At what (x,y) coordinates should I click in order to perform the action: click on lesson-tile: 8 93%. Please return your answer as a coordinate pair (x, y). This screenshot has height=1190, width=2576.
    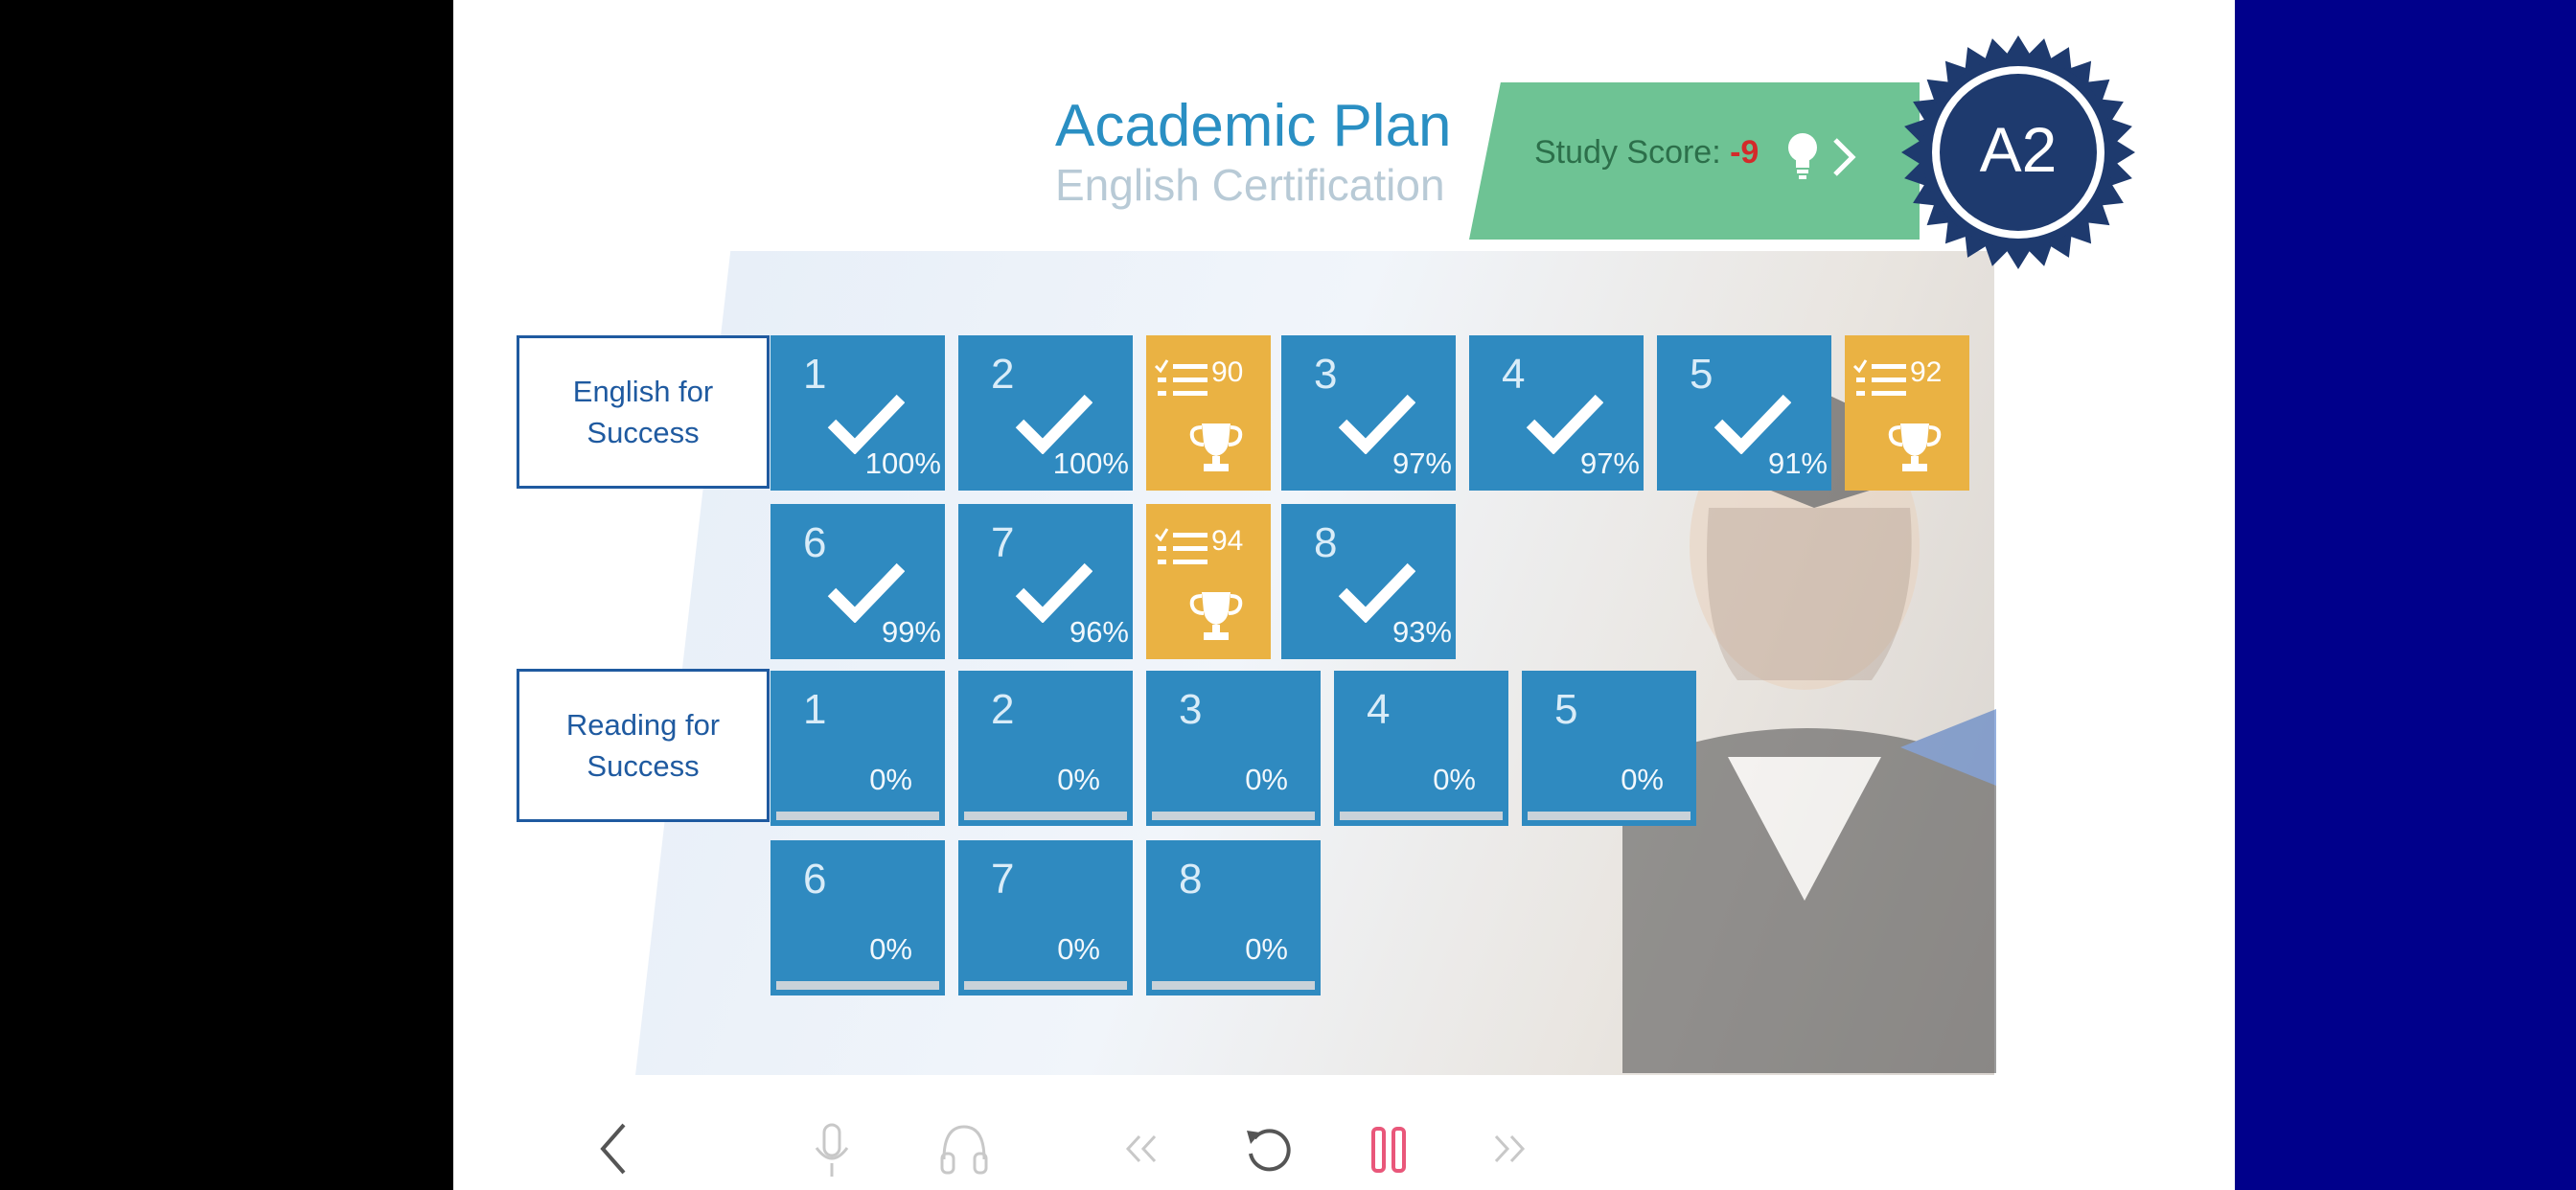
    Looking at the image, I should click on (1368, 581).